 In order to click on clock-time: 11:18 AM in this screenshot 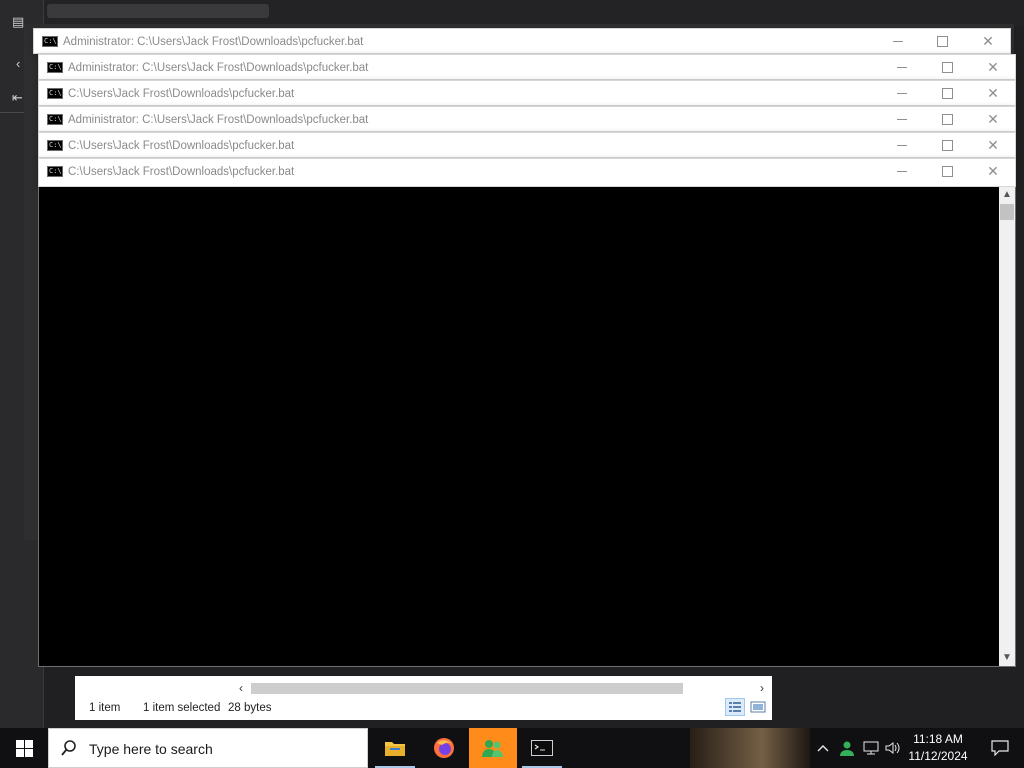, I will do `click(938, 739)`.